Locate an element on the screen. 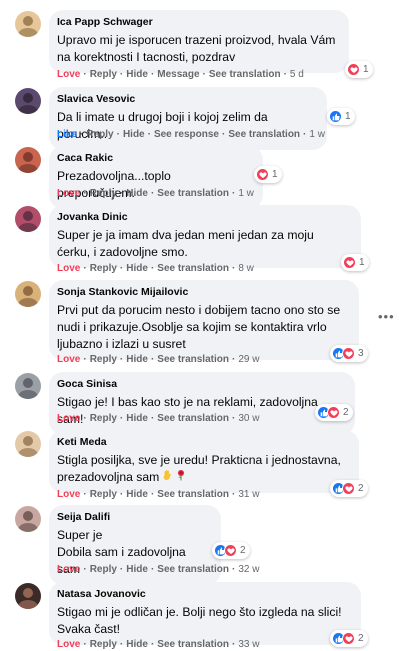 This screenshot has width=405, height=651. comment-actions: Love · Reply · Hide · See translation · 33 w is located at coordinates (158, 645).